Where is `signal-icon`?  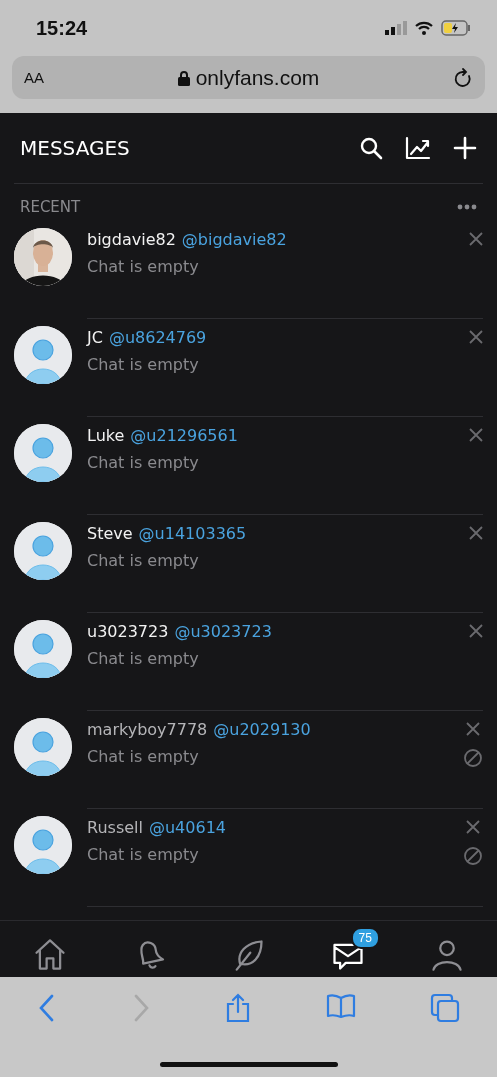
signal-icon is located at coordinates (396, 28).